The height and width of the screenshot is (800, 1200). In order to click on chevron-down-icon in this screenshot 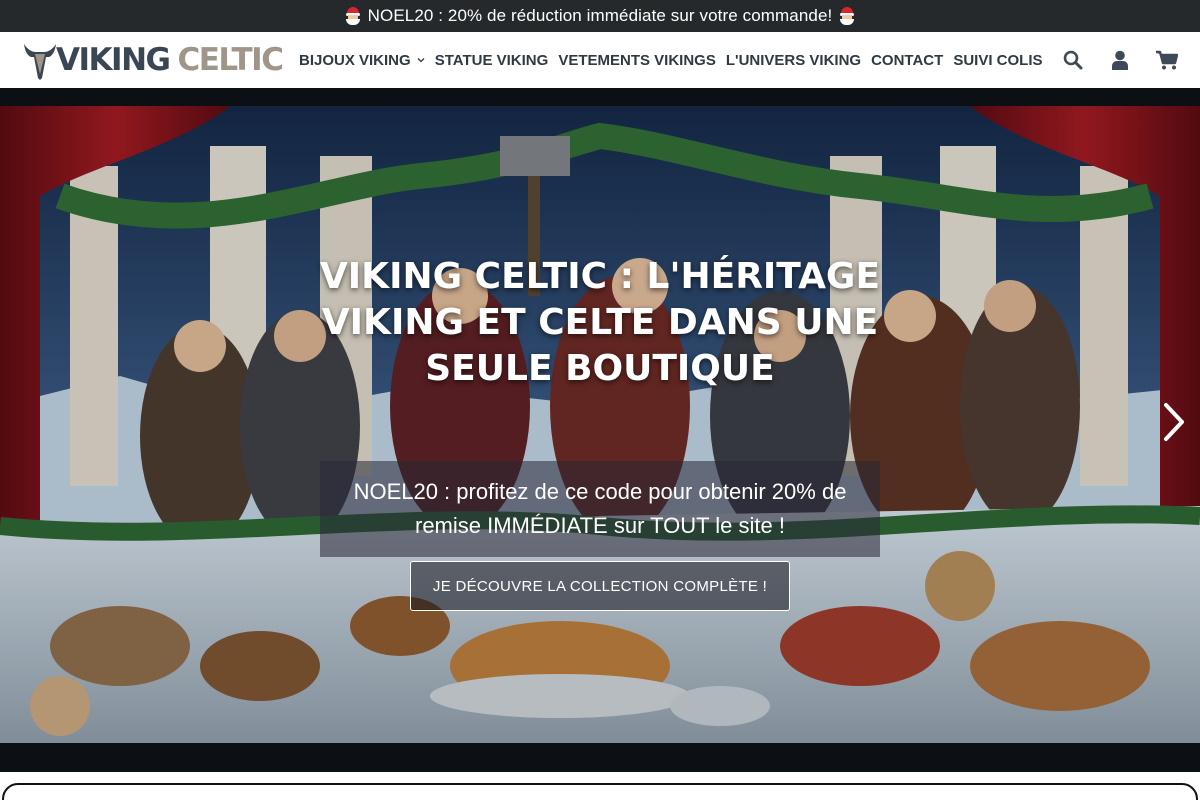, I will do `click(421, 60)`.